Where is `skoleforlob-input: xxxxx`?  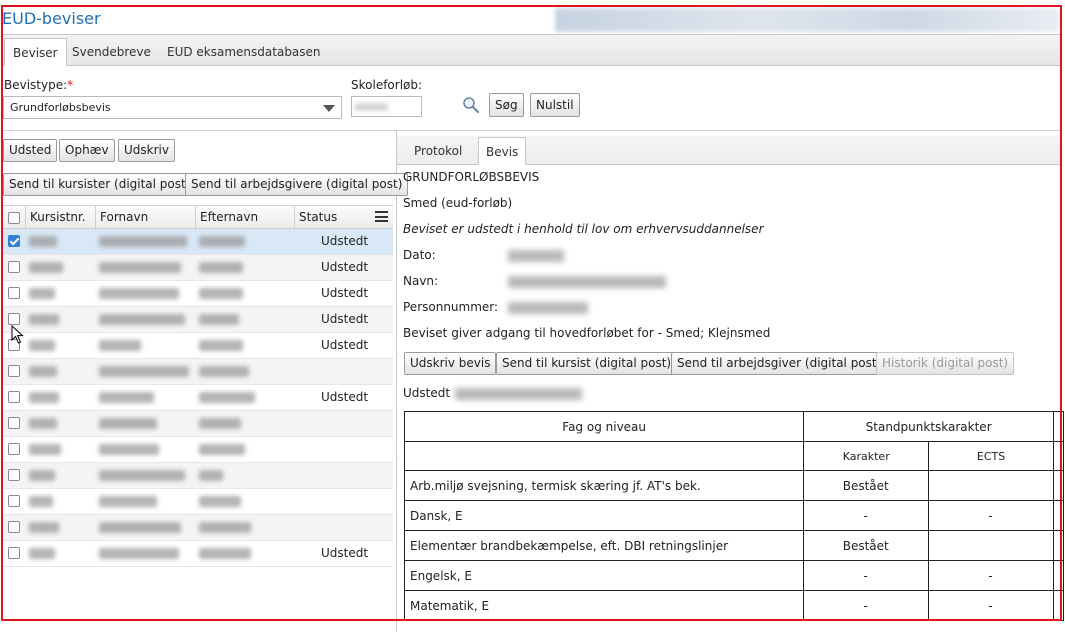
skoleforlob-input: xxxxx is located at coordinates (386, 106).